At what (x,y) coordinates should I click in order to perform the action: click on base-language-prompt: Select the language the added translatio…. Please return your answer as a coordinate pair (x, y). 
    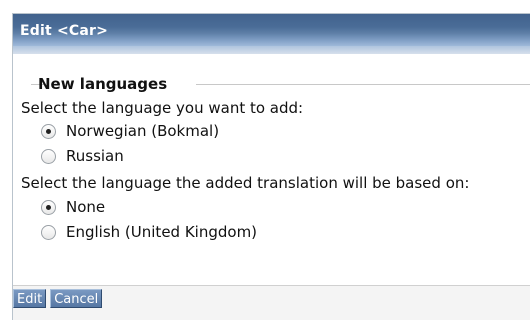
    Looking at the image, I should click on (245, 183).